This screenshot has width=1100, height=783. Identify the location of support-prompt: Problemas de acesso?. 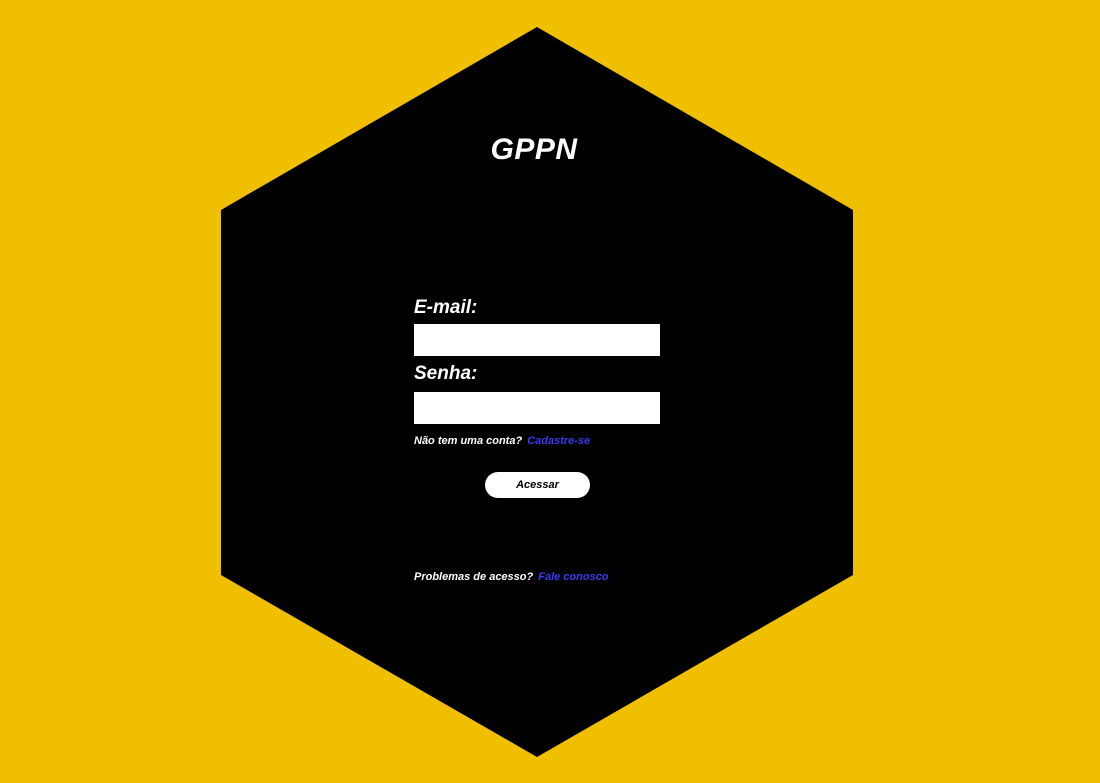
(474, 577).